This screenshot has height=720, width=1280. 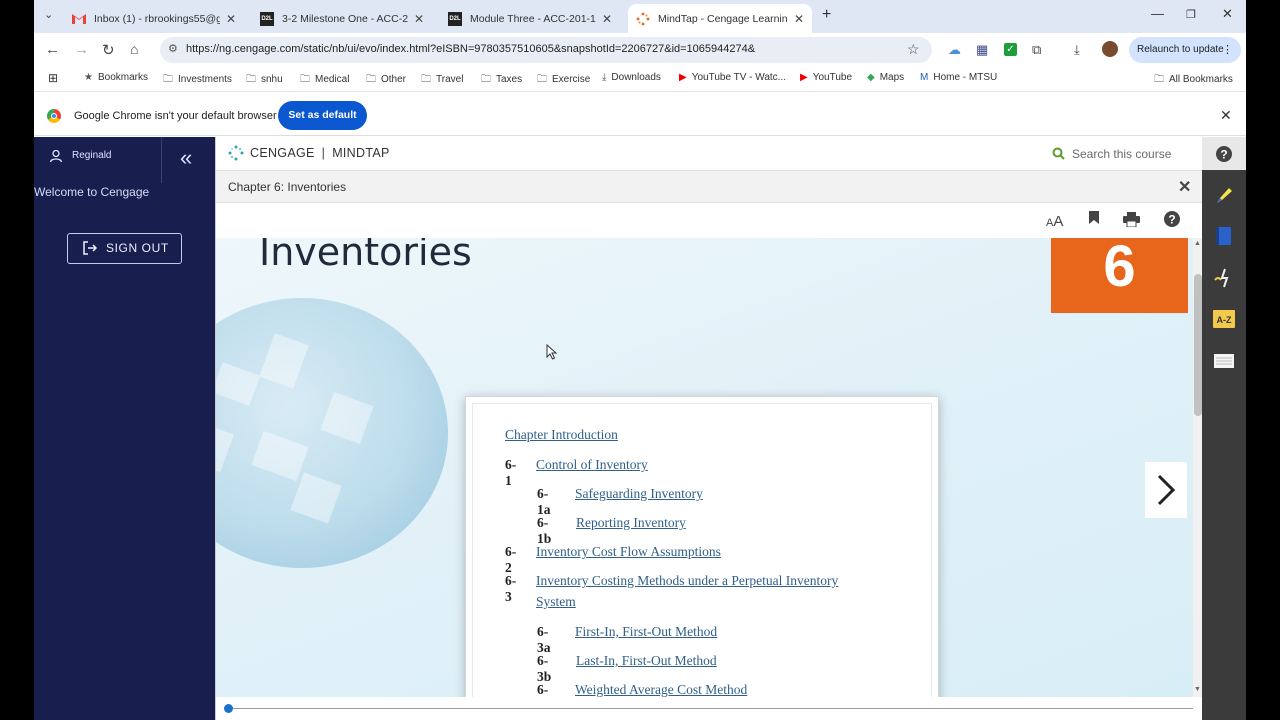 What do you see at coordinates (628, 552) in the screenshot?
I see `toc-link: Inventory Cost Flow Assumptions` at bounding box center [628, 552].